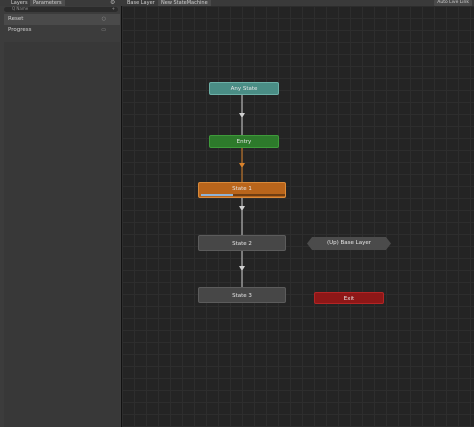  I want to click on add-parameter-button: +, so click(113, 8).